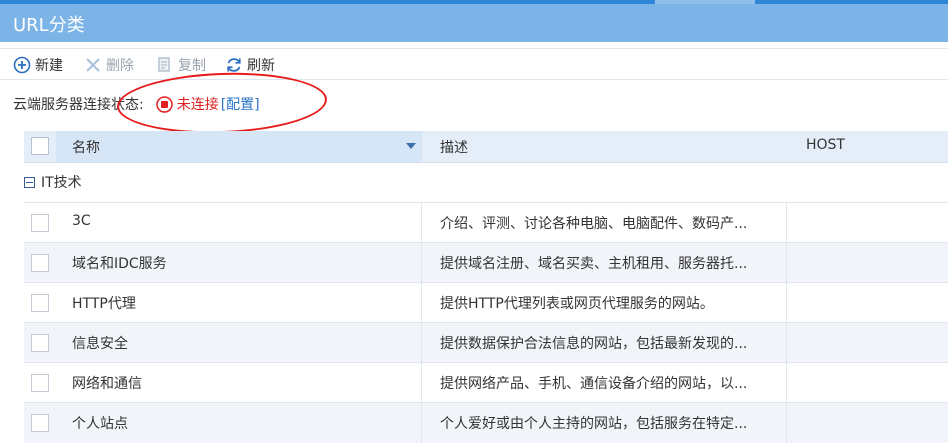  What do you see at coordinates (234, 65) in the screenshot?
I see `refresh-icon` at bounding box center [234, 65].